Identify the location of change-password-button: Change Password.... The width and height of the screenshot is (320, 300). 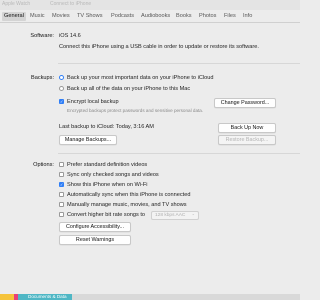
(245, 103).